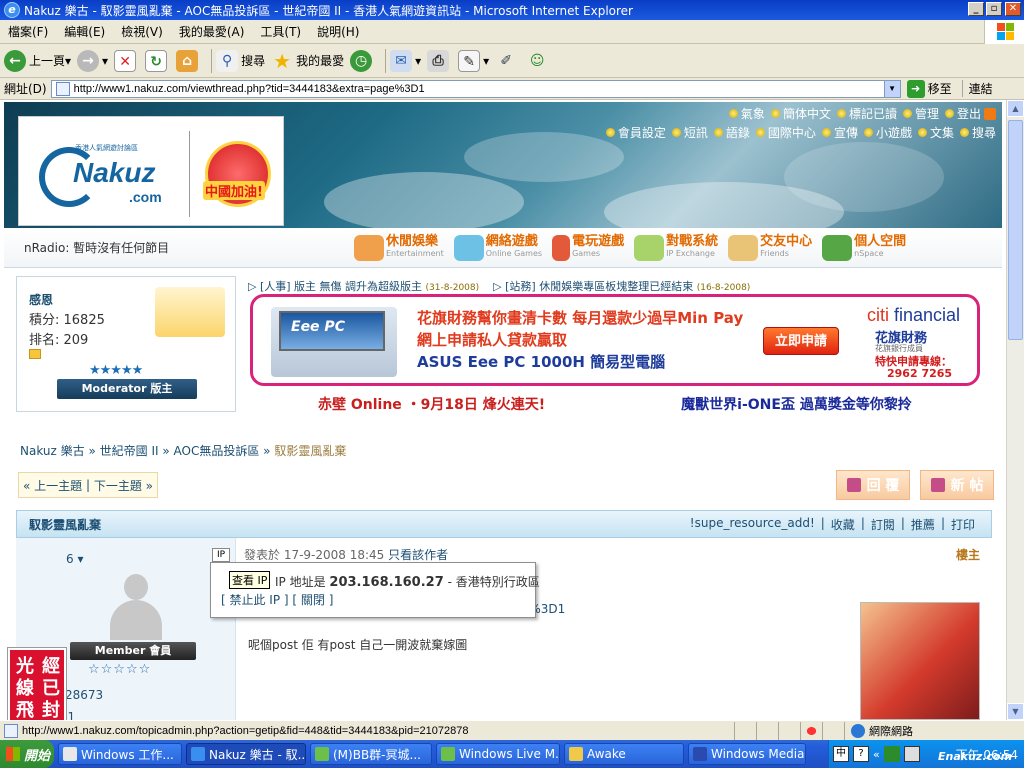  What do you see at coordinates (873, 485) in the screenshot?
I see `reply-button: 回 覆` at bounding box center [873, 485].